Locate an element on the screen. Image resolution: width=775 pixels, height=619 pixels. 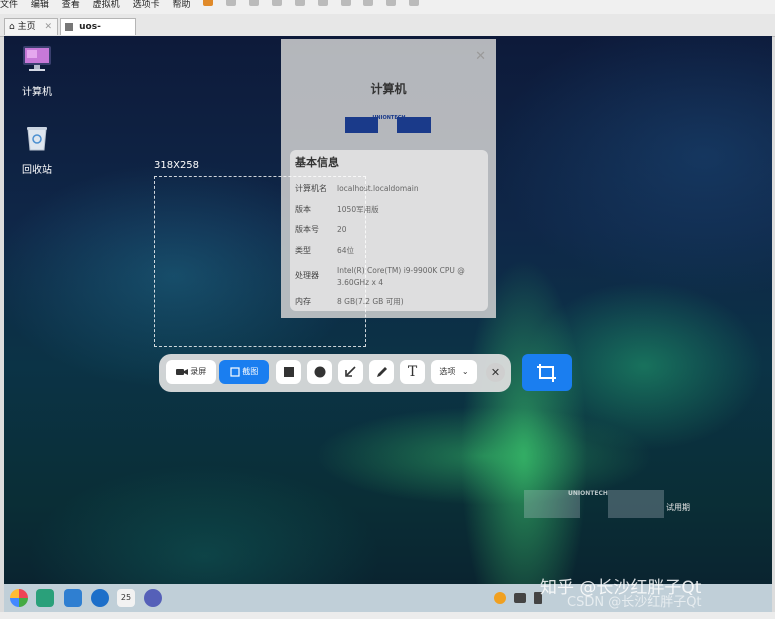
menu-item-help: 帮助 is located at coordinates (181, 5).